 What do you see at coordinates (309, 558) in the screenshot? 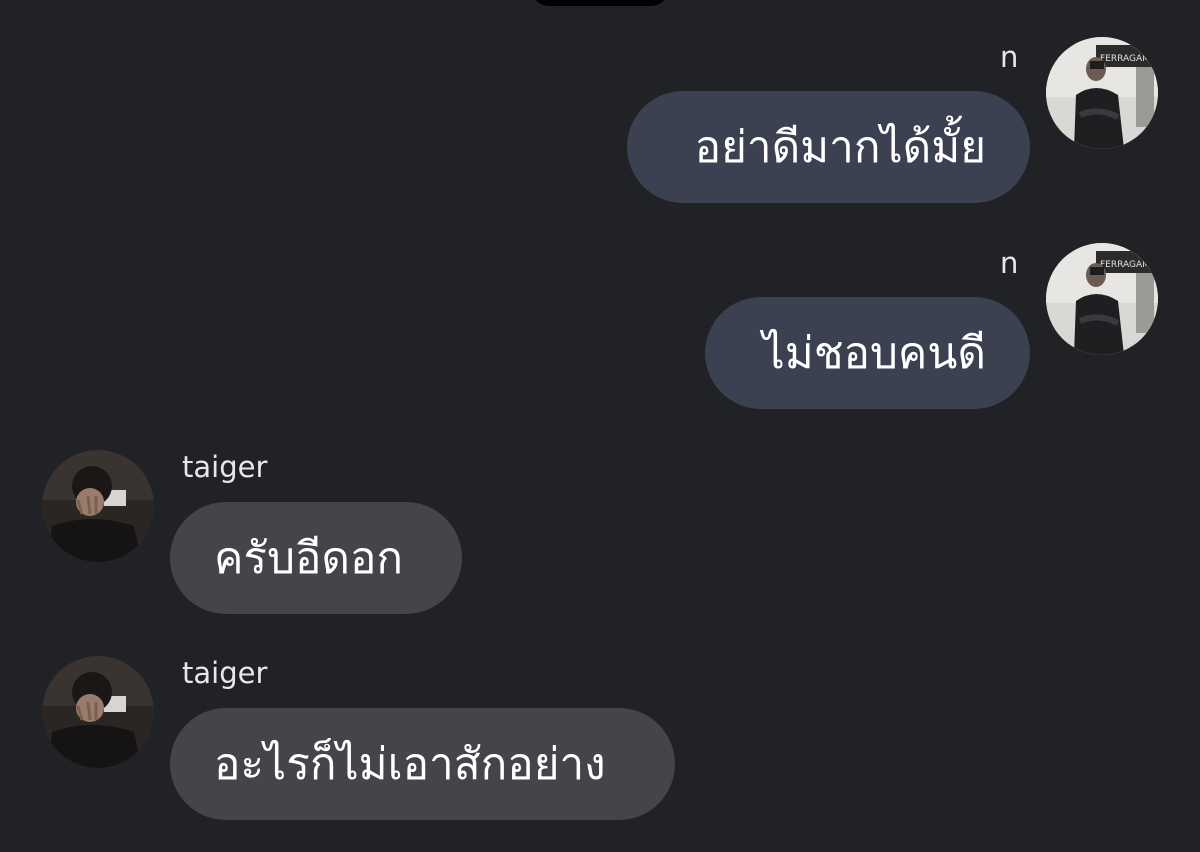
I see `message-text: ครับอีดอก` at bounding box center [309, 558].